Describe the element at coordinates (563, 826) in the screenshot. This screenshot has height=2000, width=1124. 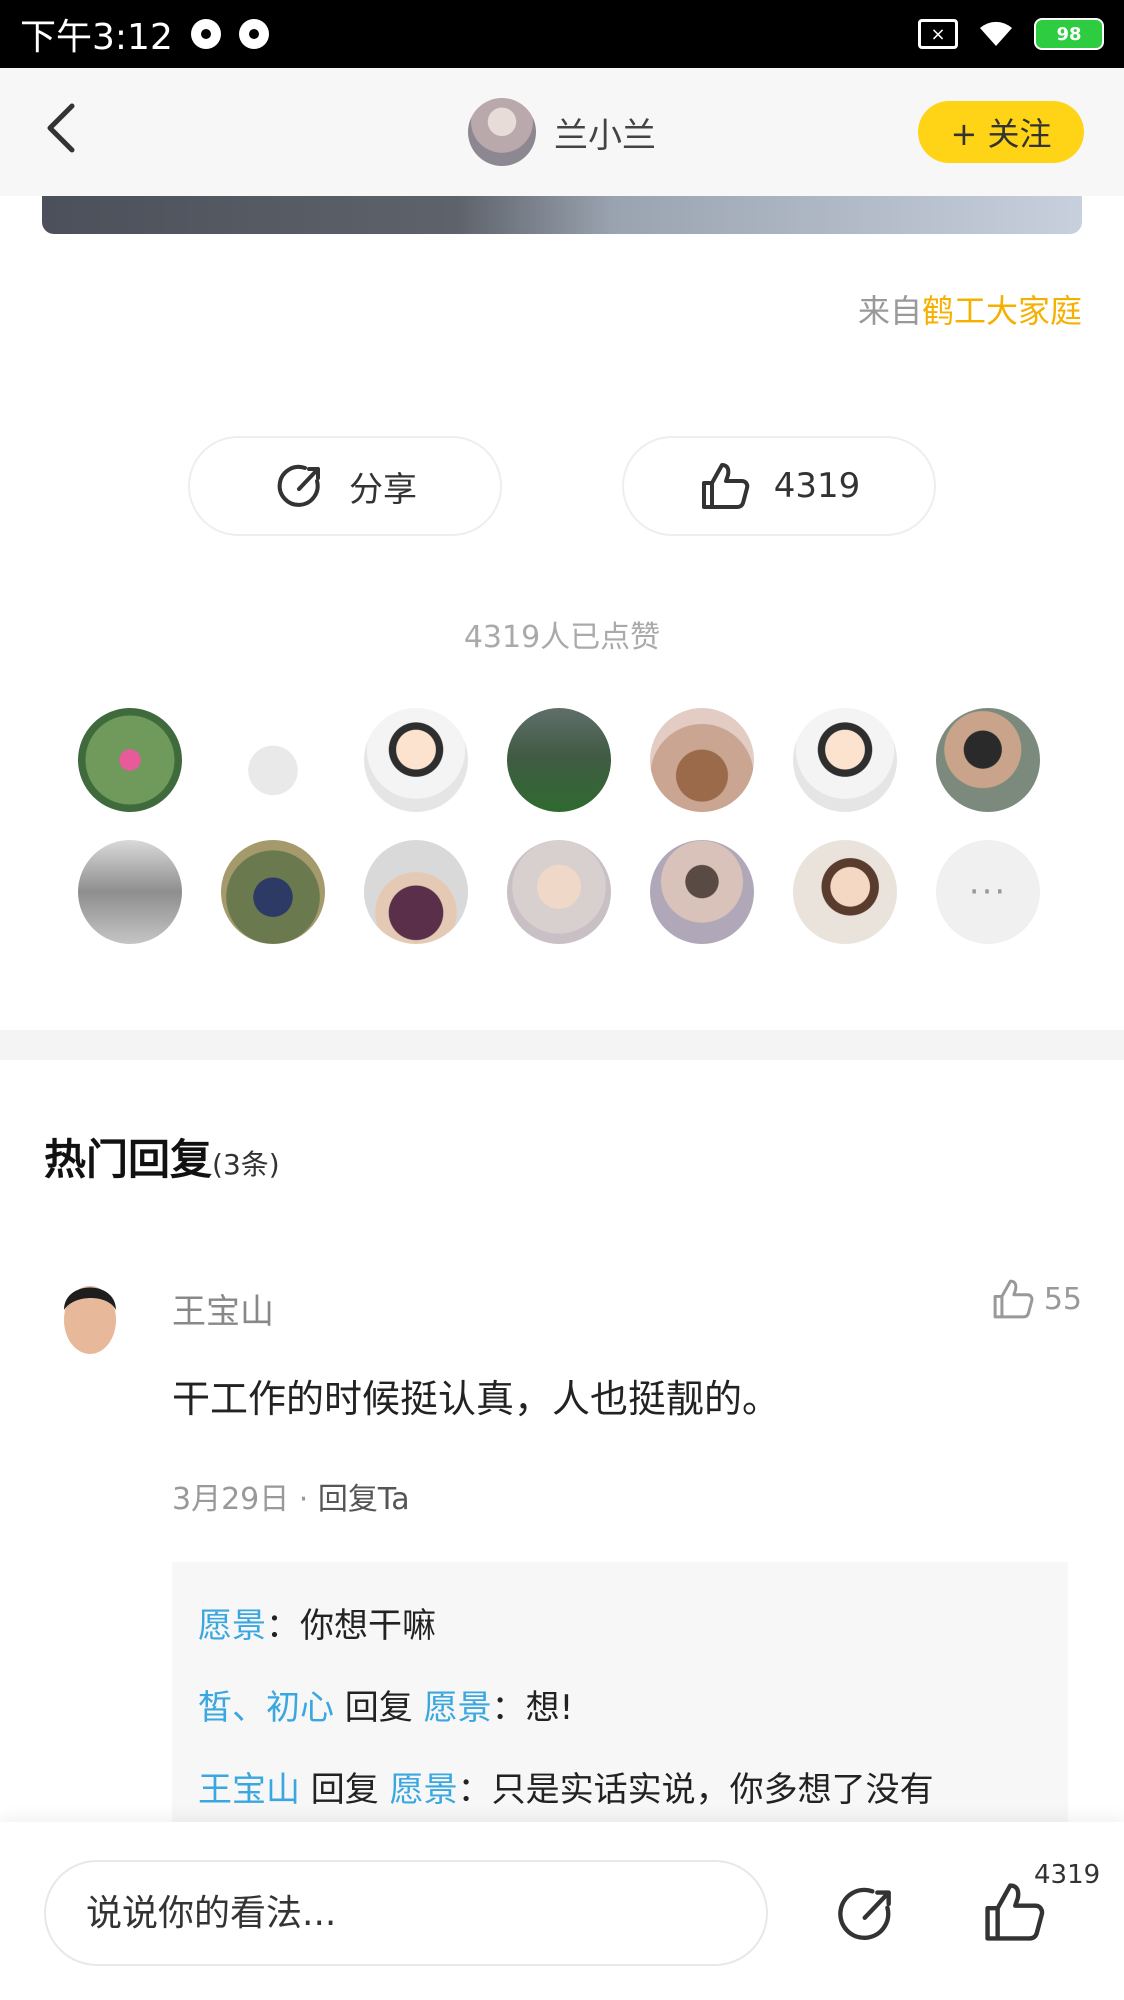
I see `liker-avatar-grid: ···` at that location.